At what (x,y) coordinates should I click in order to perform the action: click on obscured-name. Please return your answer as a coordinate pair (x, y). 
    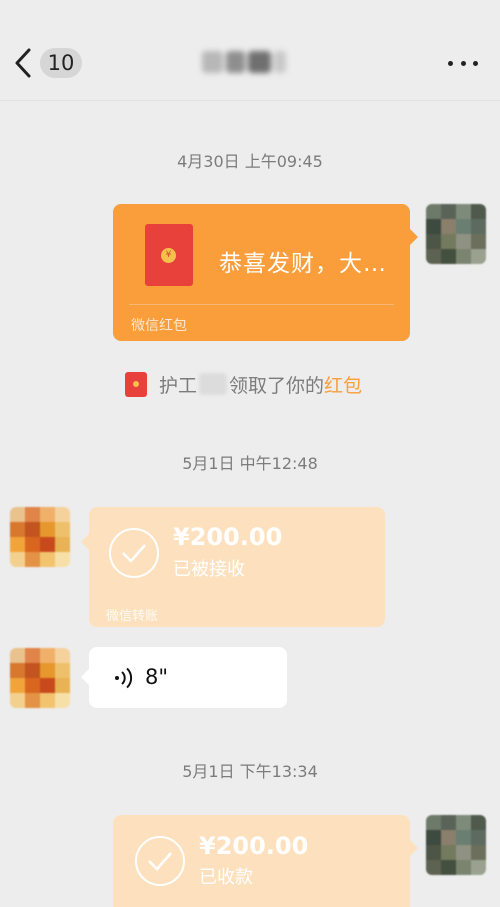
    Looking at the image, I should click on (213, 384).